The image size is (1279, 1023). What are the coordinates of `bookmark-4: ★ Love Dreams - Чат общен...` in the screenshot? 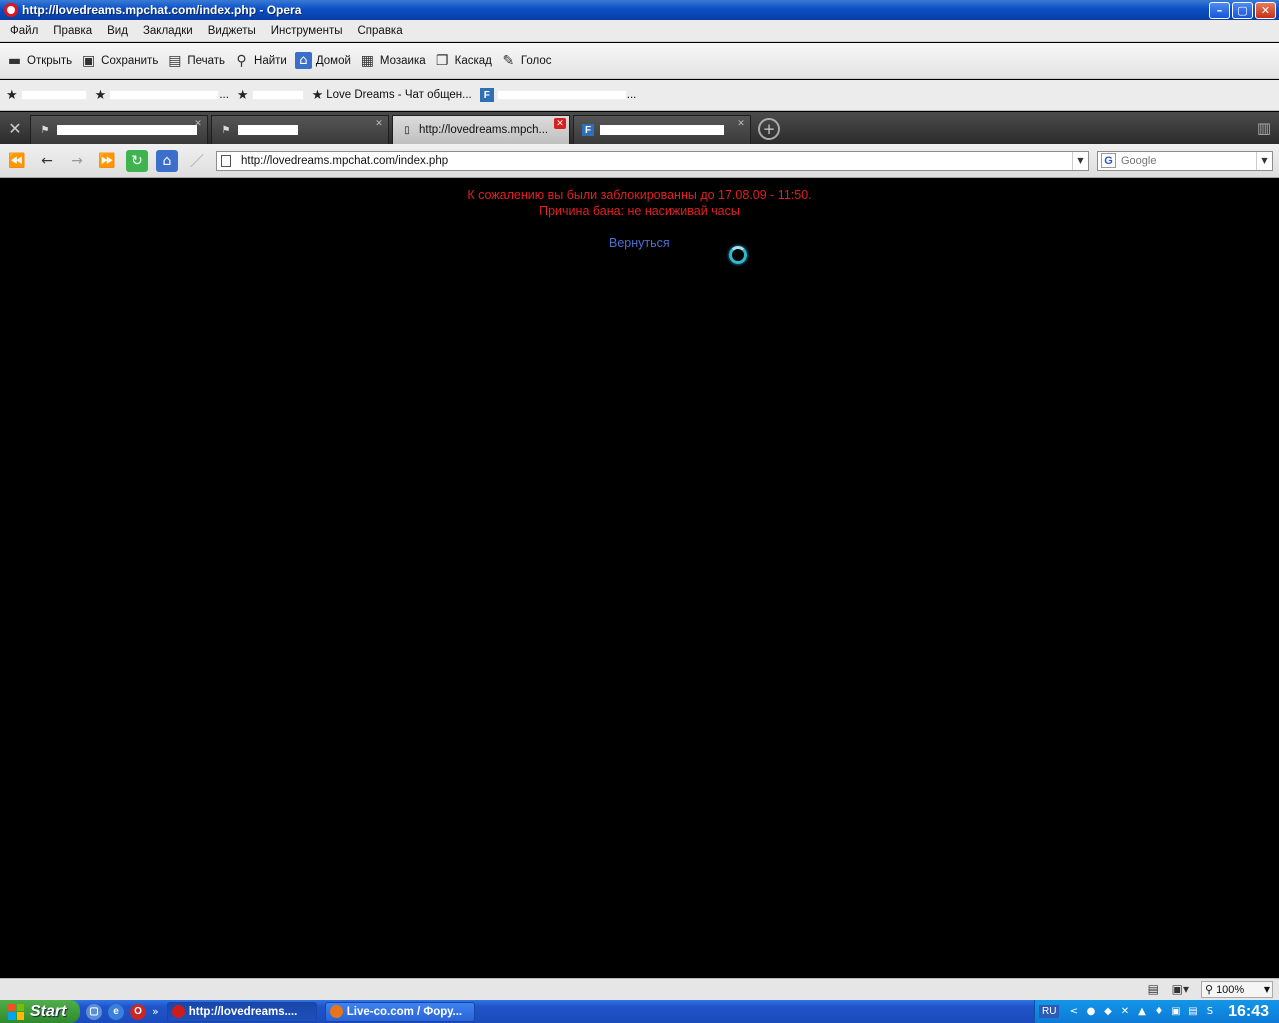 It's located at (392, 95).